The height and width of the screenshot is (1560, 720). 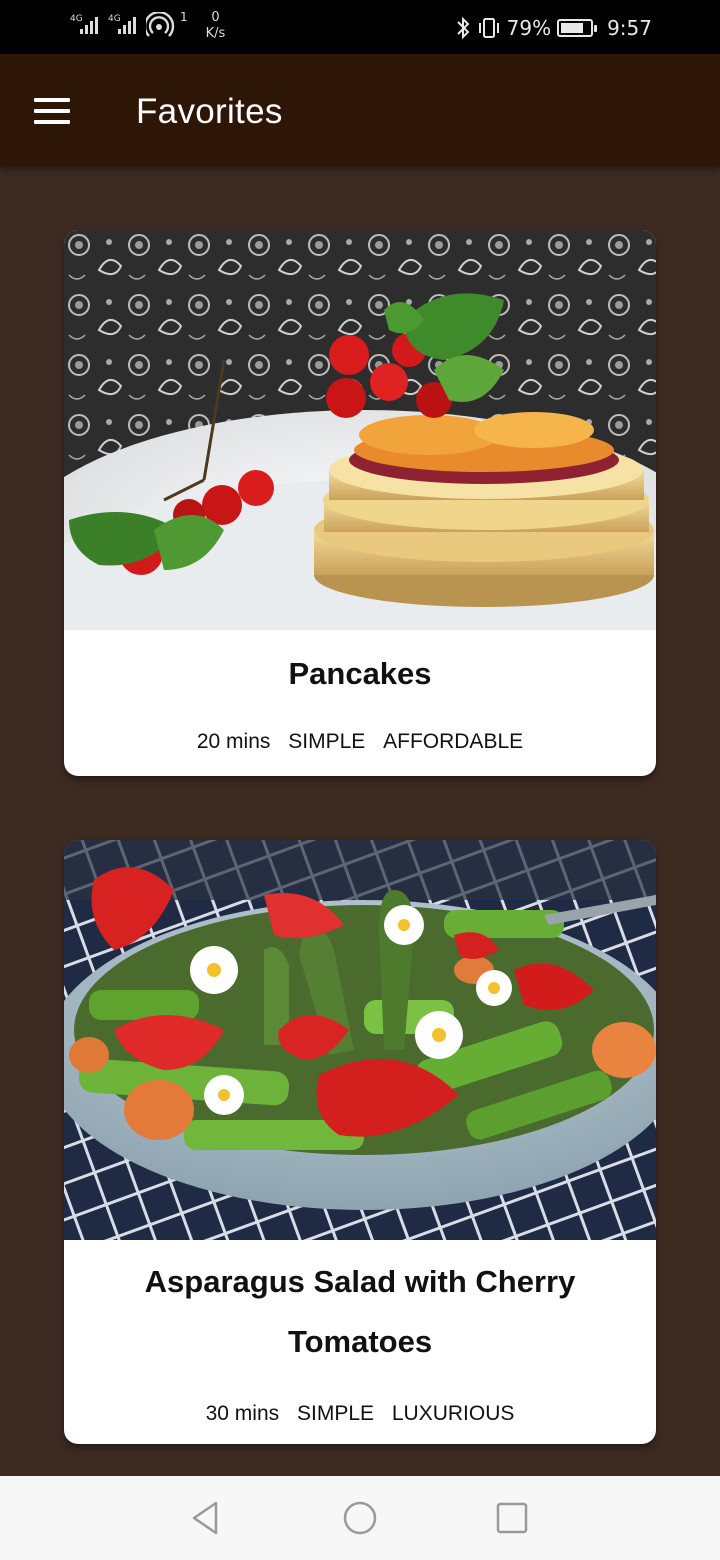 What do you see at coordinates (184, 17) in the screenshot?
I see `hotspot-count: 1` at bounding box center [184, 17].